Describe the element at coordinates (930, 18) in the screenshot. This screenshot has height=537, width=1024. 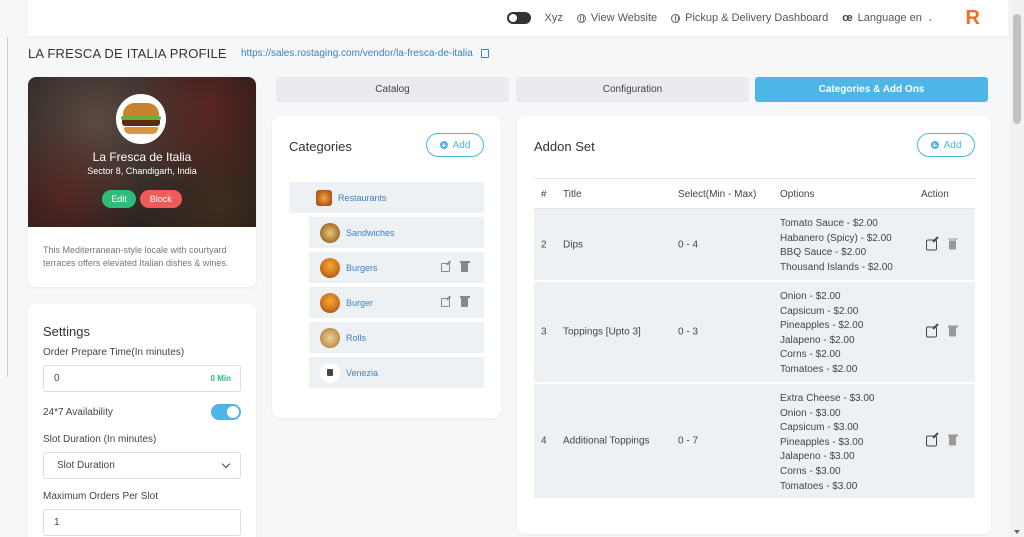
I see `chevron-down-icon: ⌄` at that location.